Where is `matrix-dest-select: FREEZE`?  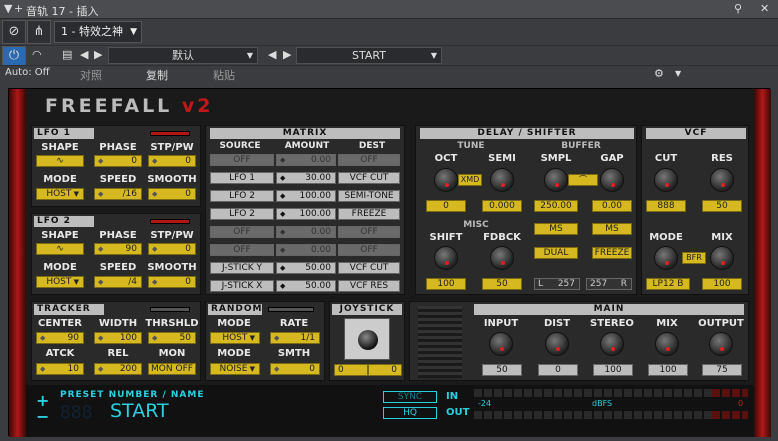 matrix-dest-select: FREEZE is located at coordinates (369, 214).